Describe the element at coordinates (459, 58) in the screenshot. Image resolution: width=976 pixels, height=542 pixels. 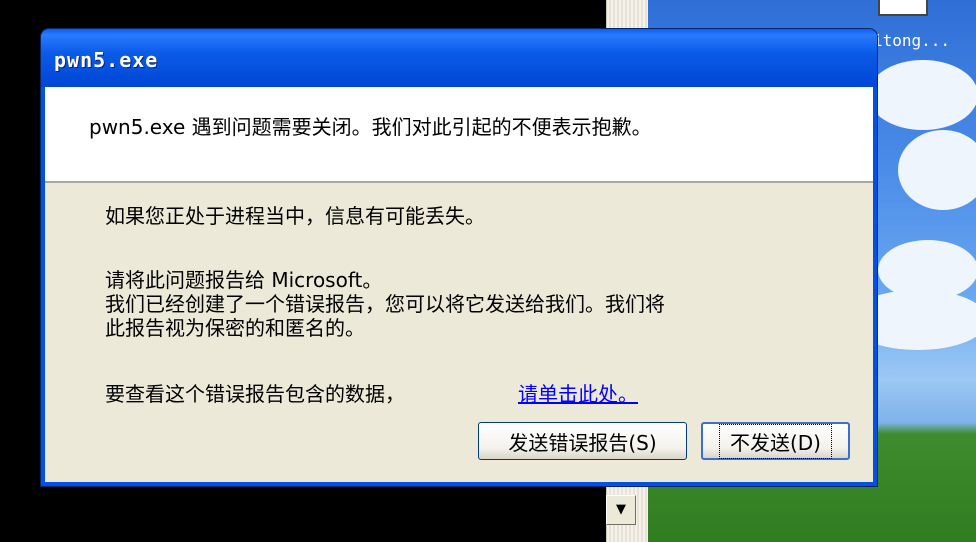
I see `dialog-titlebar: pwn5.exe` at that location.